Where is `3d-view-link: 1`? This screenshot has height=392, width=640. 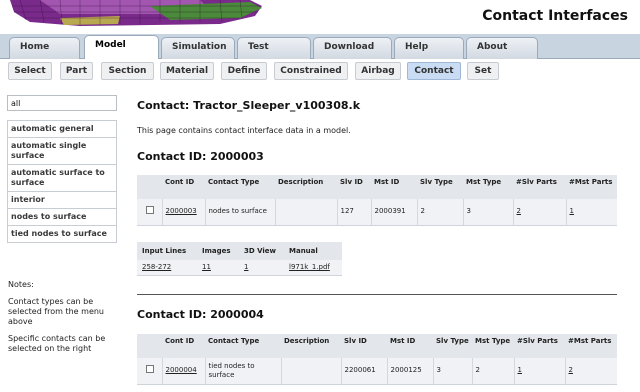
3d-view-link: 1 is located at coordinates (246, 267).